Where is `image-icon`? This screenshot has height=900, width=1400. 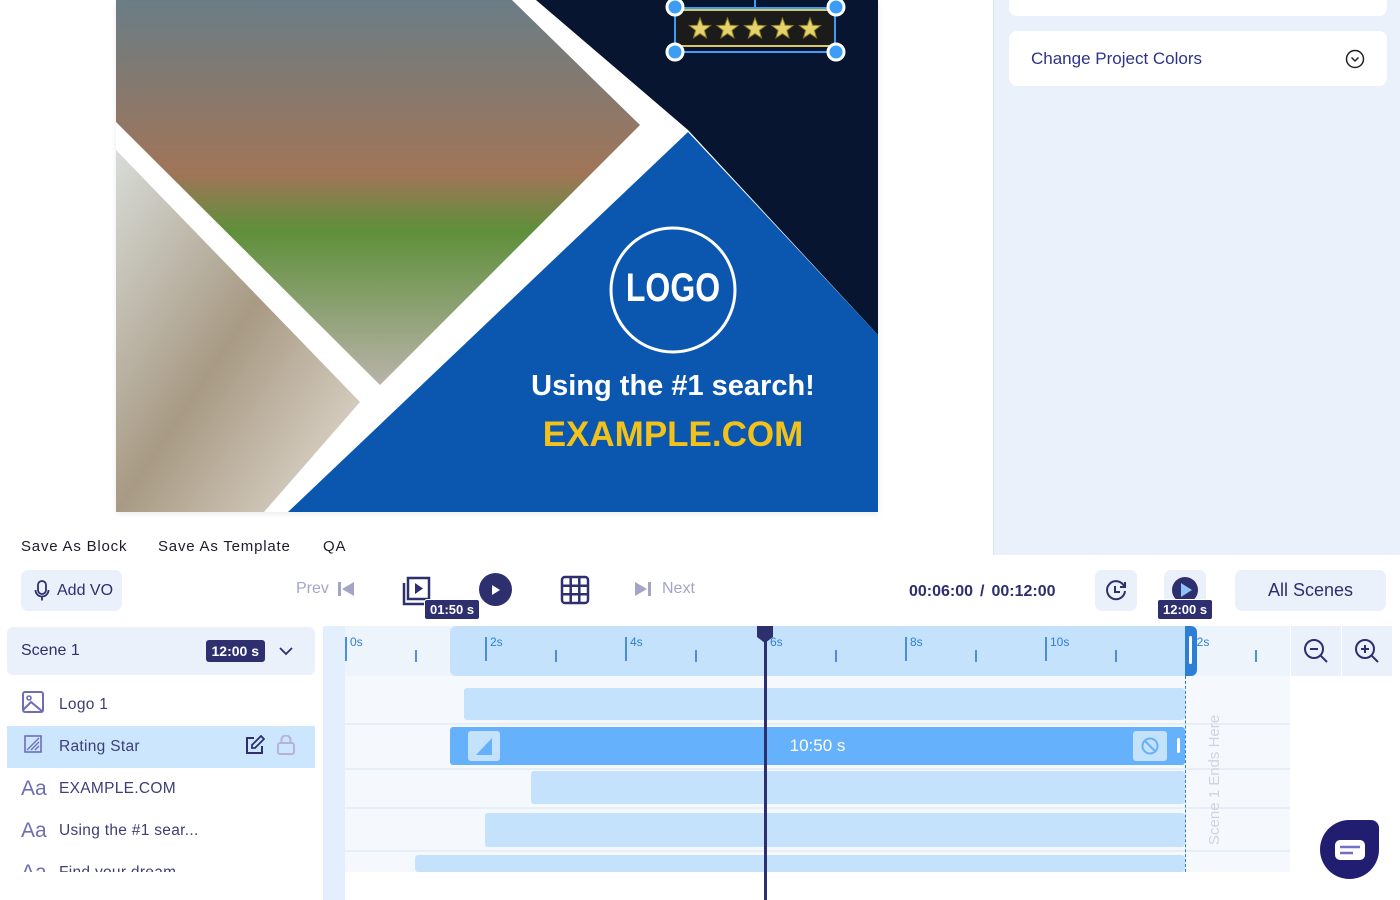 image-icon is located at coordinates (33, 705).